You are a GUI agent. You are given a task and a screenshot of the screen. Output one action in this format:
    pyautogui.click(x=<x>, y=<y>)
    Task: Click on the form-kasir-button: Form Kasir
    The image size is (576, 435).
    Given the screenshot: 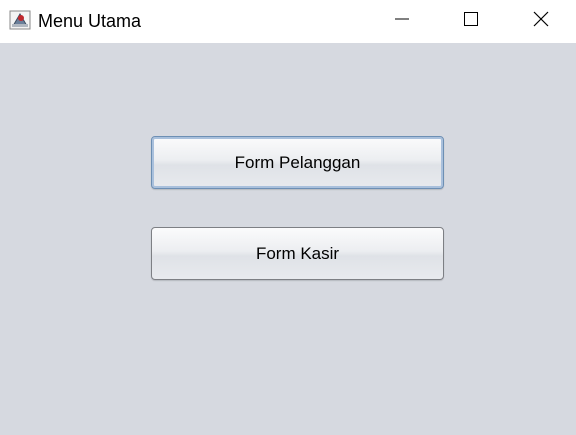 What is the action you would take?
    pyautogui.click(x=297, y=253)
    